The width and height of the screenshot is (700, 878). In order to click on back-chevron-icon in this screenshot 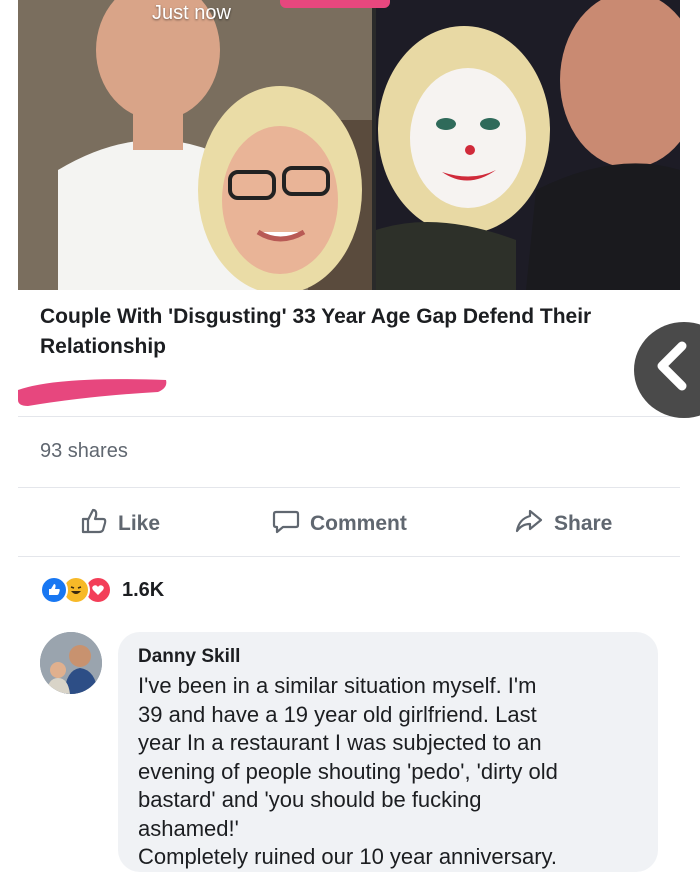, I will do `click(672, 366)`.